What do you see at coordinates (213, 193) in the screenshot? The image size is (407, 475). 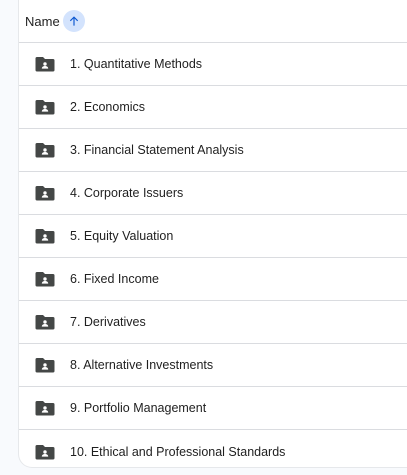 I see `folder-row: 4. Corporate Issuers` at bounding box center [213, 193].